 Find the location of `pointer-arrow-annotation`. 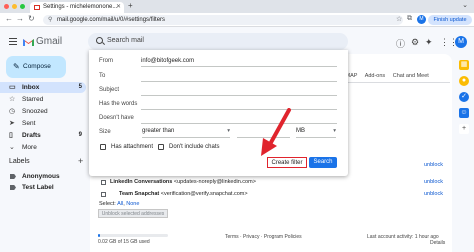

pointer-arrow-annotation is located at coordinates (276, 132).